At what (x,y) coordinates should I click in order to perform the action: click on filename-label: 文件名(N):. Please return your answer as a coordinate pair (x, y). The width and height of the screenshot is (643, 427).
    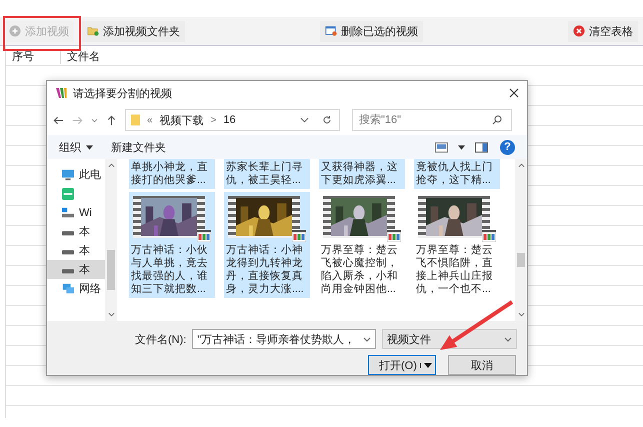
    Looking at the image, I should click on (160, 339).